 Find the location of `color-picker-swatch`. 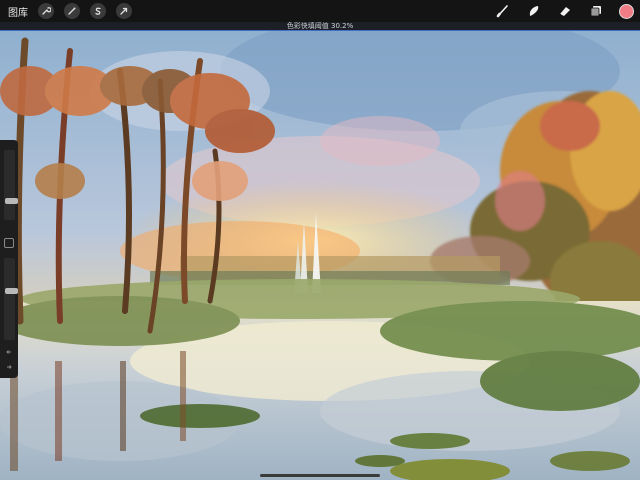

color-picker-swatch is located at coordinates (626, 11).